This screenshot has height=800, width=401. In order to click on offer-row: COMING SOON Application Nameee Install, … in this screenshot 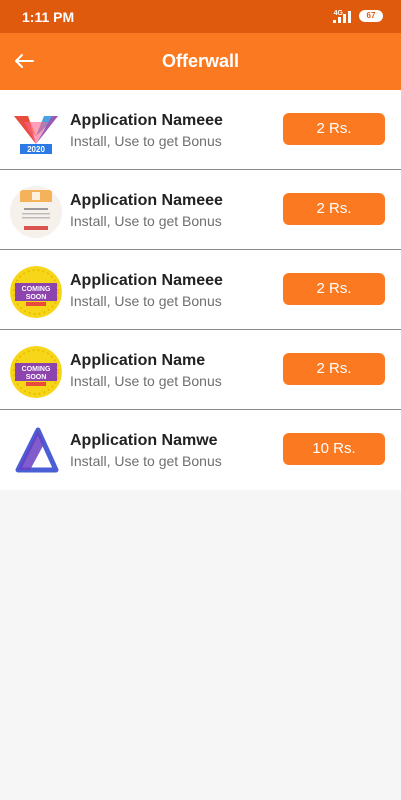, I will do `click(200, 290)`.